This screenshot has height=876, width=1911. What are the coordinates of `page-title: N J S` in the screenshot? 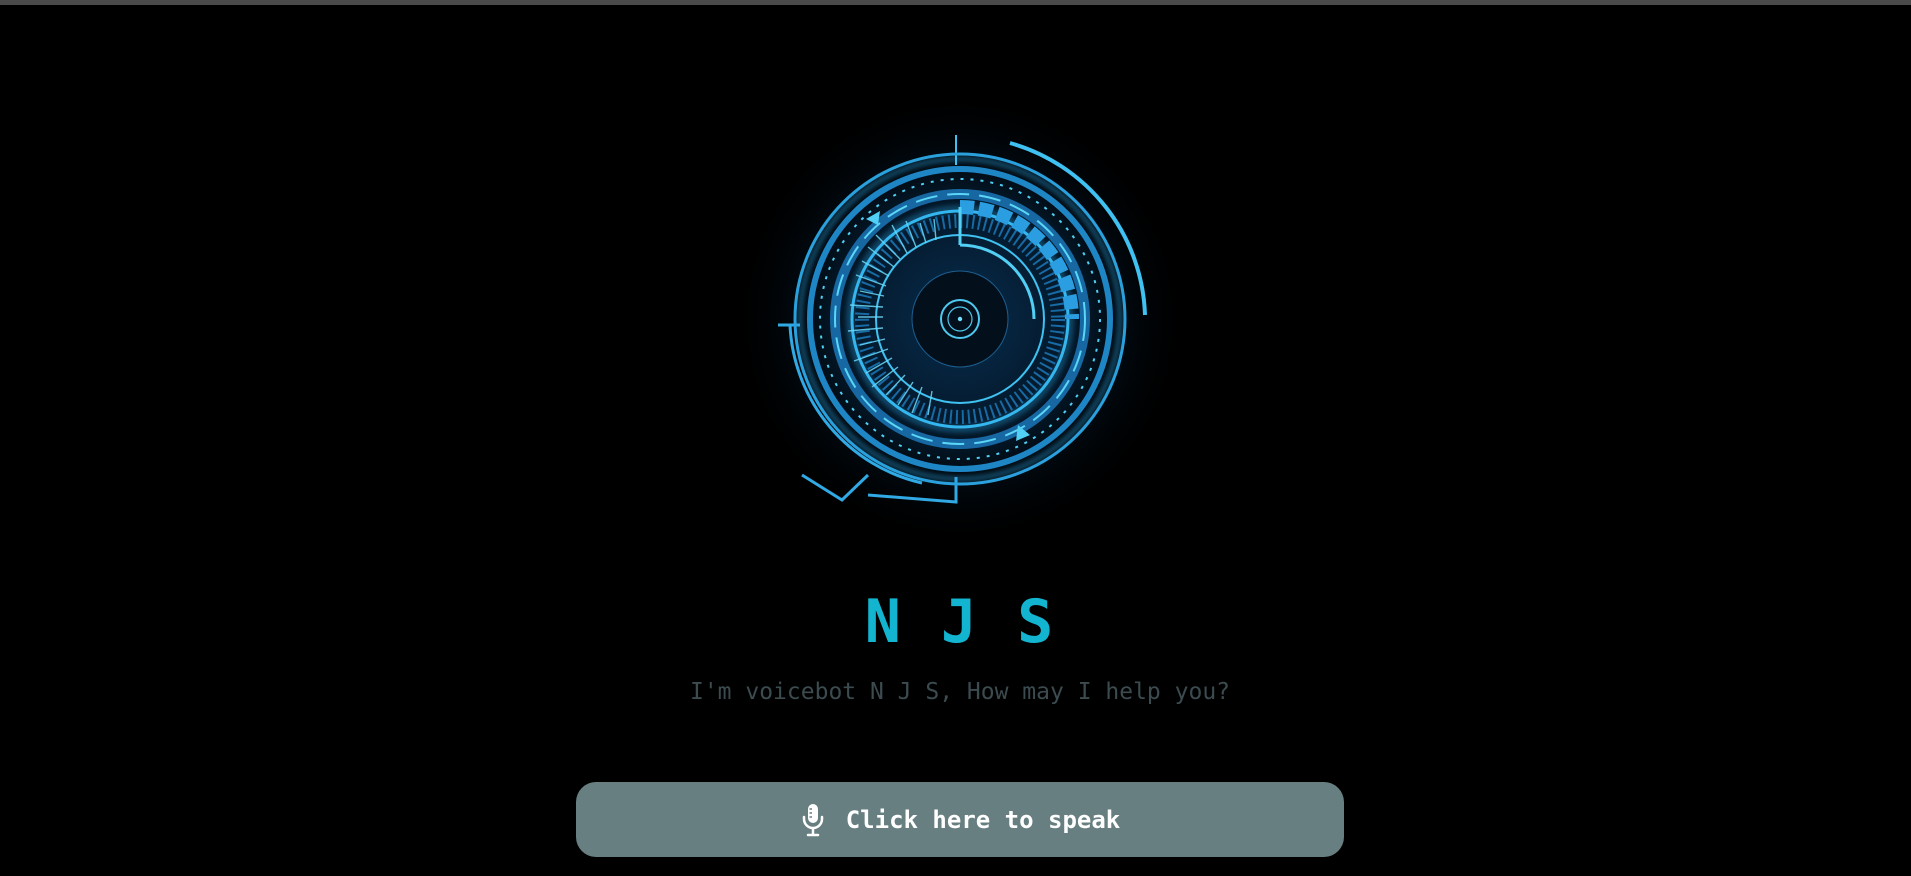 It's located at (960, 622).